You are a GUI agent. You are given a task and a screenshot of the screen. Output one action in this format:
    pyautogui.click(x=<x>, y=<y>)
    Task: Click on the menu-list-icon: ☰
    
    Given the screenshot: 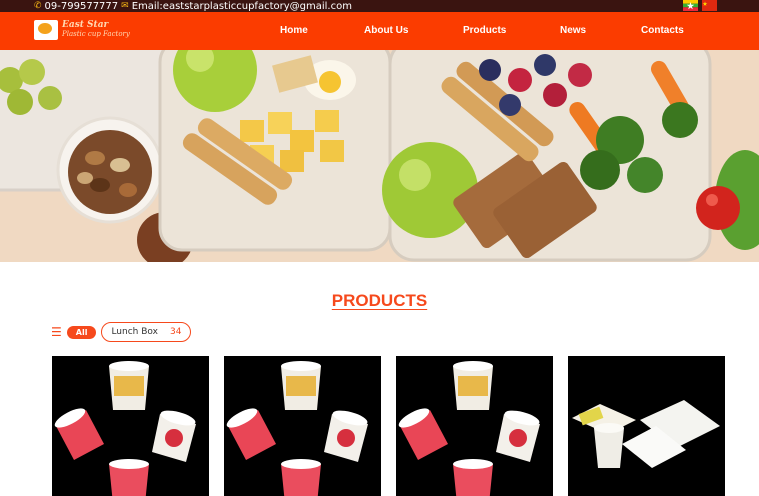 What is the action you would take?
    pyautogui.click(x=56, y=332)
    